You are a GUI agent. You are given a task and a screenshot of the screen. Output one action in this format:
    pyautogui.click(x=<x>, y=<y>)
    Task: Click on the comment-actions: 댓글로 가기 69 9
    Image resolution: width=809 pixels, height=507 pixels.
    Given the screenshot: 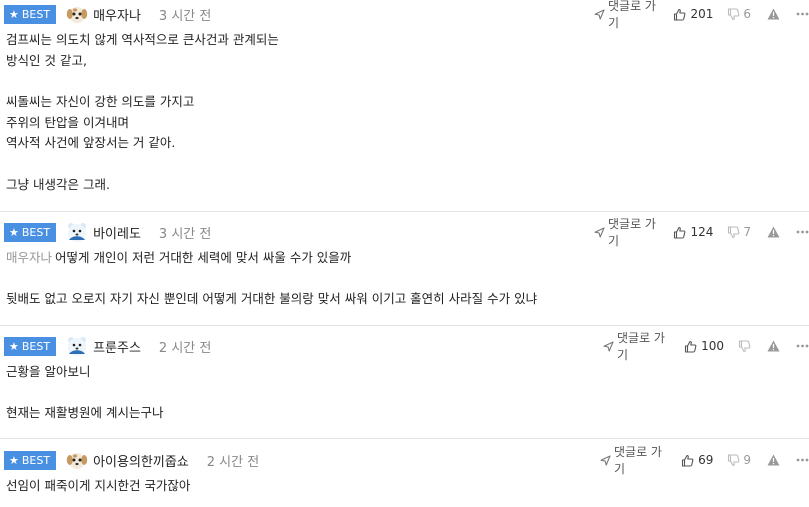 What is the action you would take?
    pyautogui.click(x=704, y=460)
    